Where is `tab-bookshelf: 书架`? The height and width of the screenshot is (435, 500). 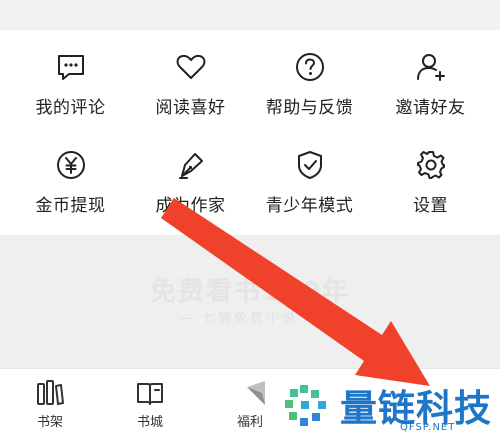 tab-bookshelf: 书架 is located at coordinates (50, 404).